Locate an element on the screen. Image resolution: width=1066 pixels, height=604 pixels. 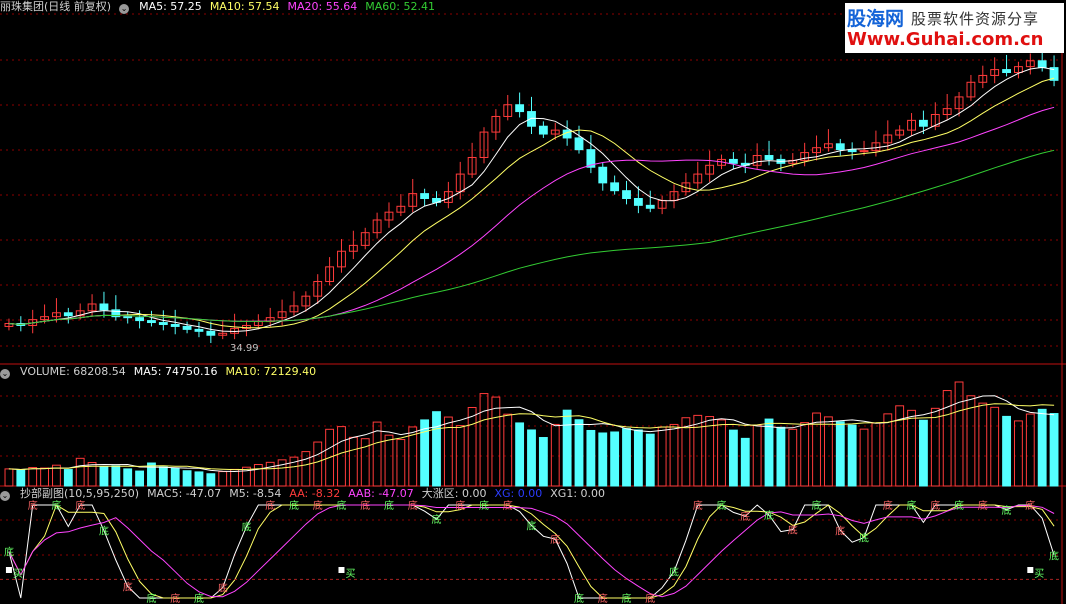
watermark: 股海网 股票软件资源分享 Www.Guhai.com.cn is located at coordinates (954, 28).